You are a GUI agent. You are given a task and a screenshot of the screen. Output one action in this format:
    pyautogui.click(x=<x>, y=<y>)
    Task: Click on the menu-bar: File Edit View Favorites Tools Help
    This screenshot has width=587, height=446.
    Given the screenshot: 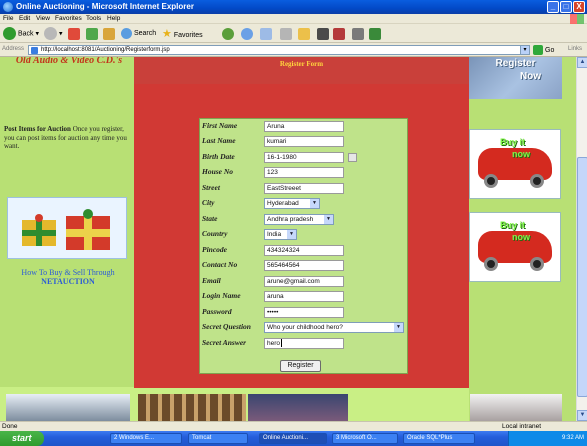 What is the action you would take?
    pyautogui.click(x=293, y=19)
    